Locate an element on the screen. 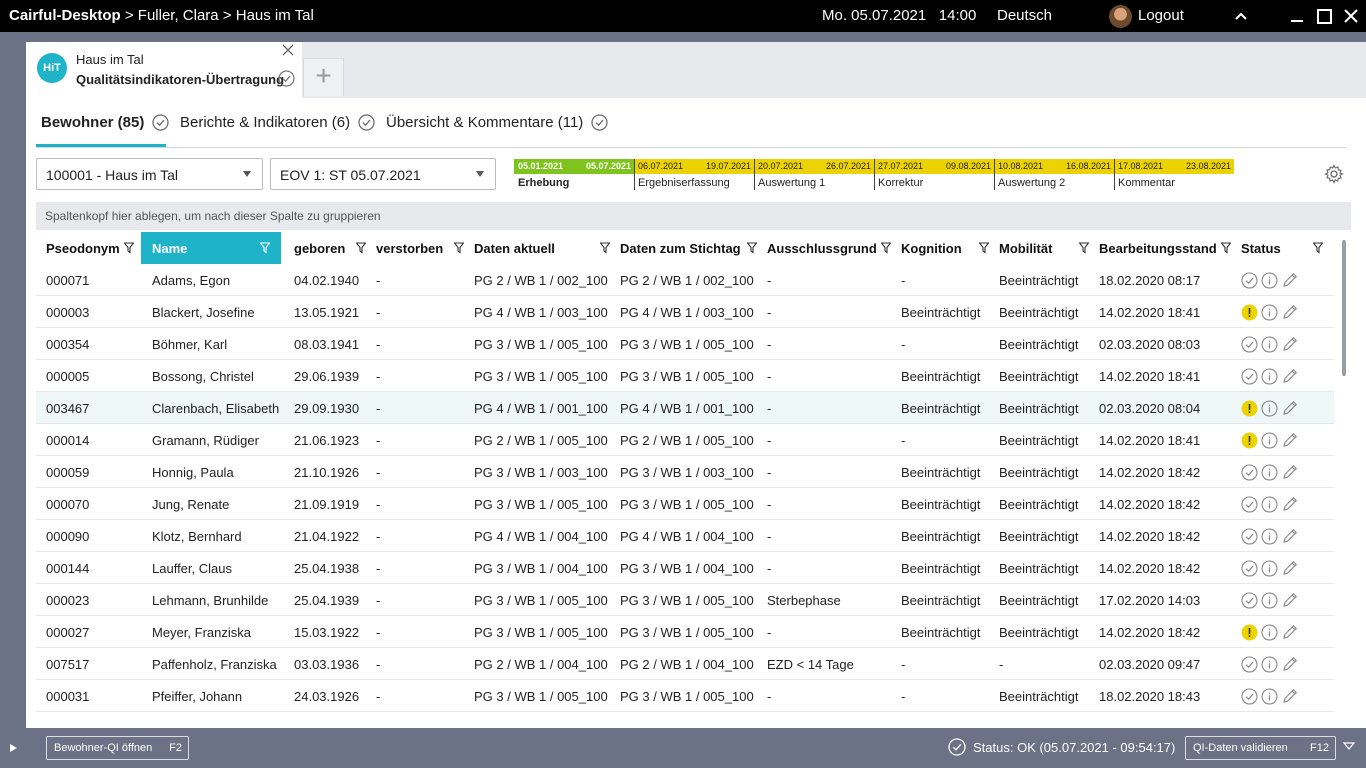 The height and width of the screenshot is (768, 1366). column-header: Ausschlussgrund is located at coordinates (833, 248).